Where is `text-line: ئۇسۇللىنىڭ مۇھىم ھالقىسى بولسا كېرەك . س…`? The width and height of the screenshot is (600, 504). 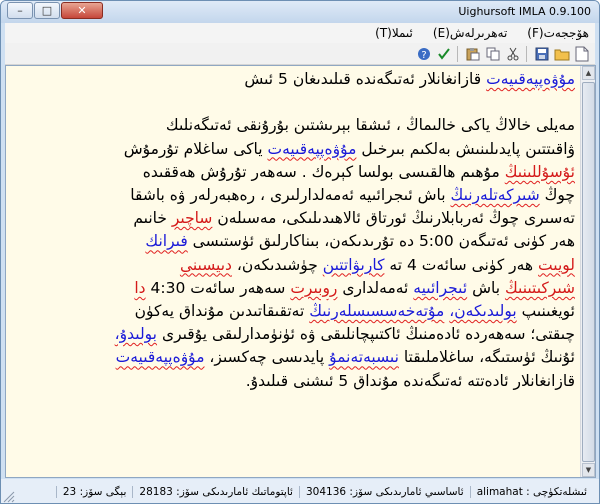
text-line: ئۇسۇللىنىڭ مۇھىم ھالقىسى بولسا كېرەك . س… is located at coordinates (358, 171).